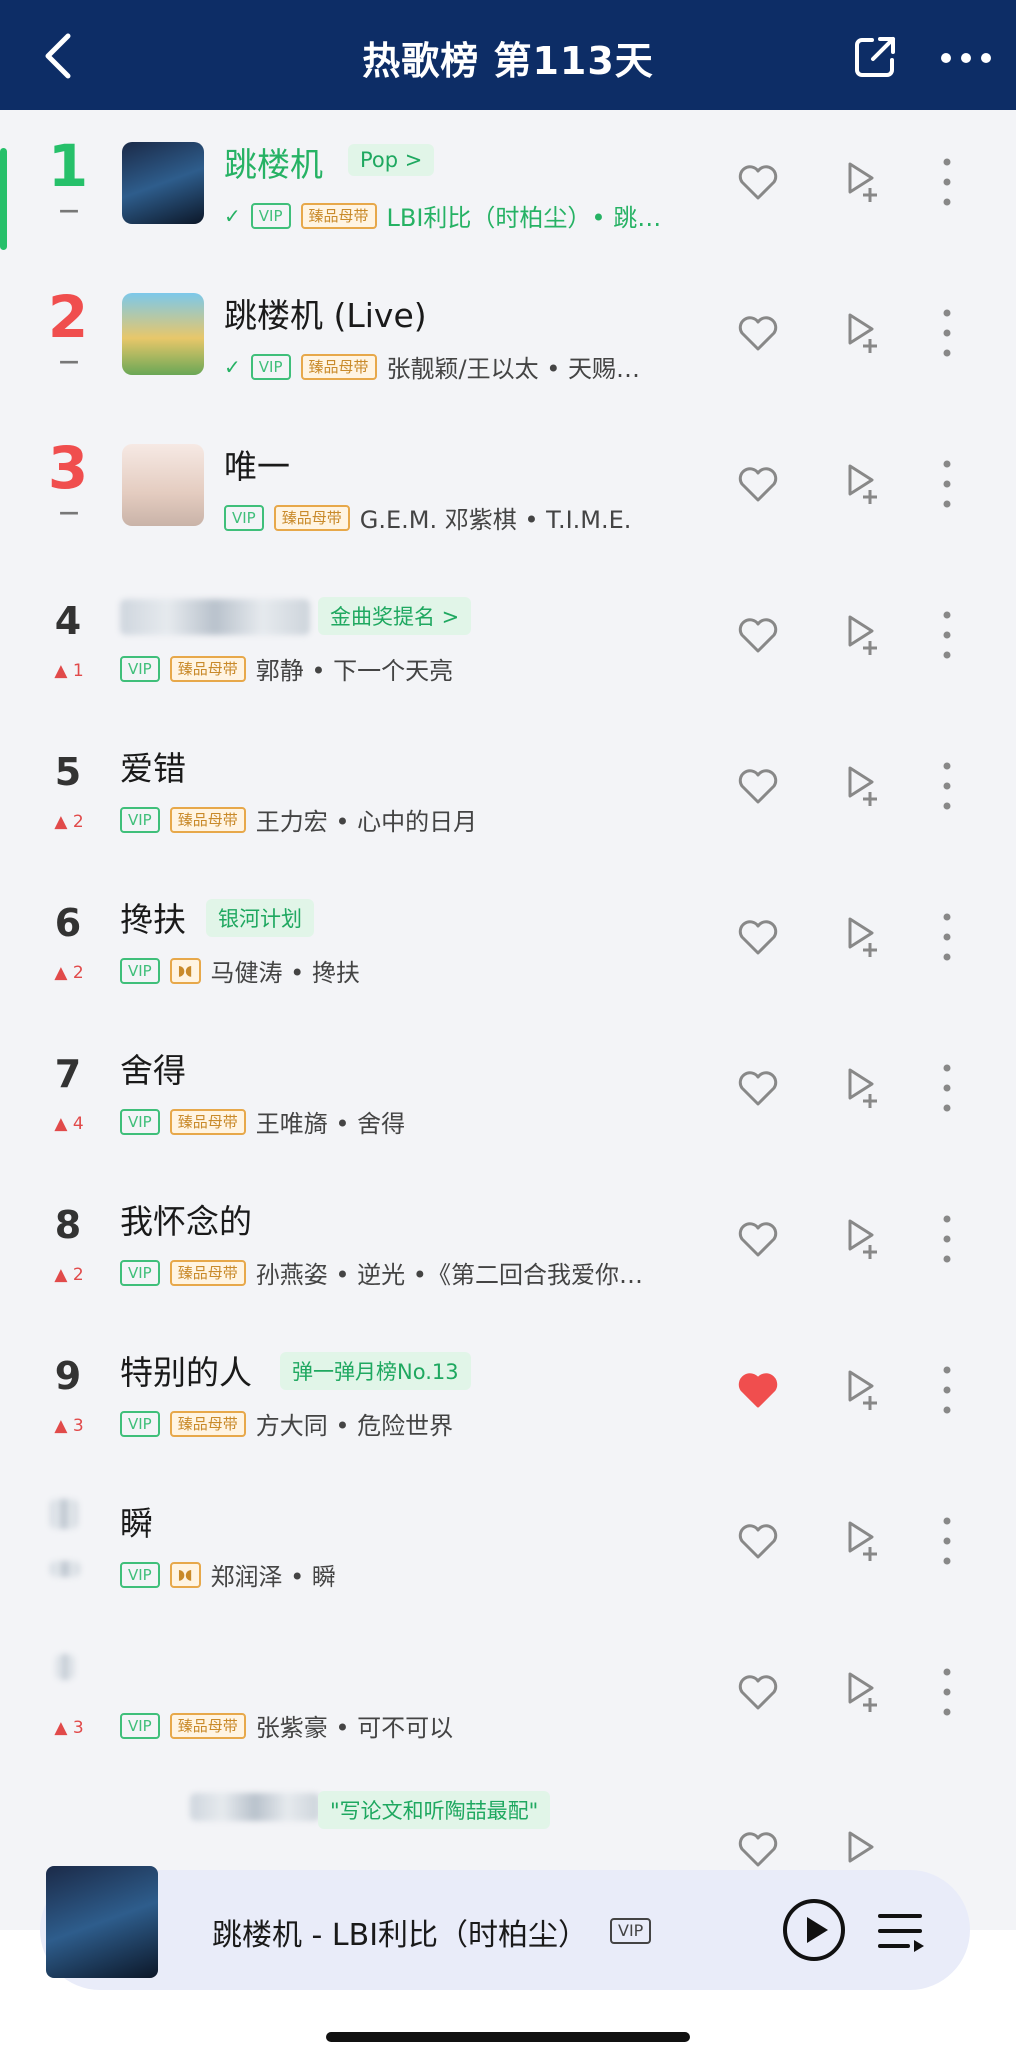  I want to click on playlist-queue-icon, so click(902, 1931).